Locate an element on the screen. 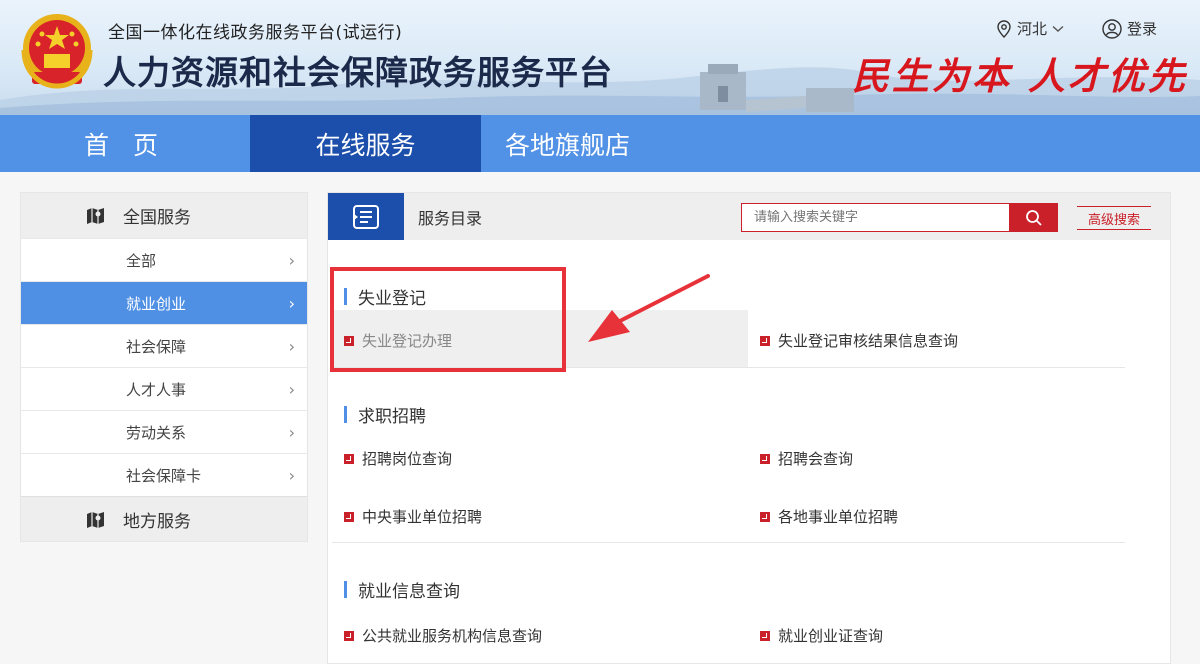 The height and width of the screenshot is (664, 1200). link-central-institution-recruitment: 中央事业单位招聘 is located at coordinates (413, 516).